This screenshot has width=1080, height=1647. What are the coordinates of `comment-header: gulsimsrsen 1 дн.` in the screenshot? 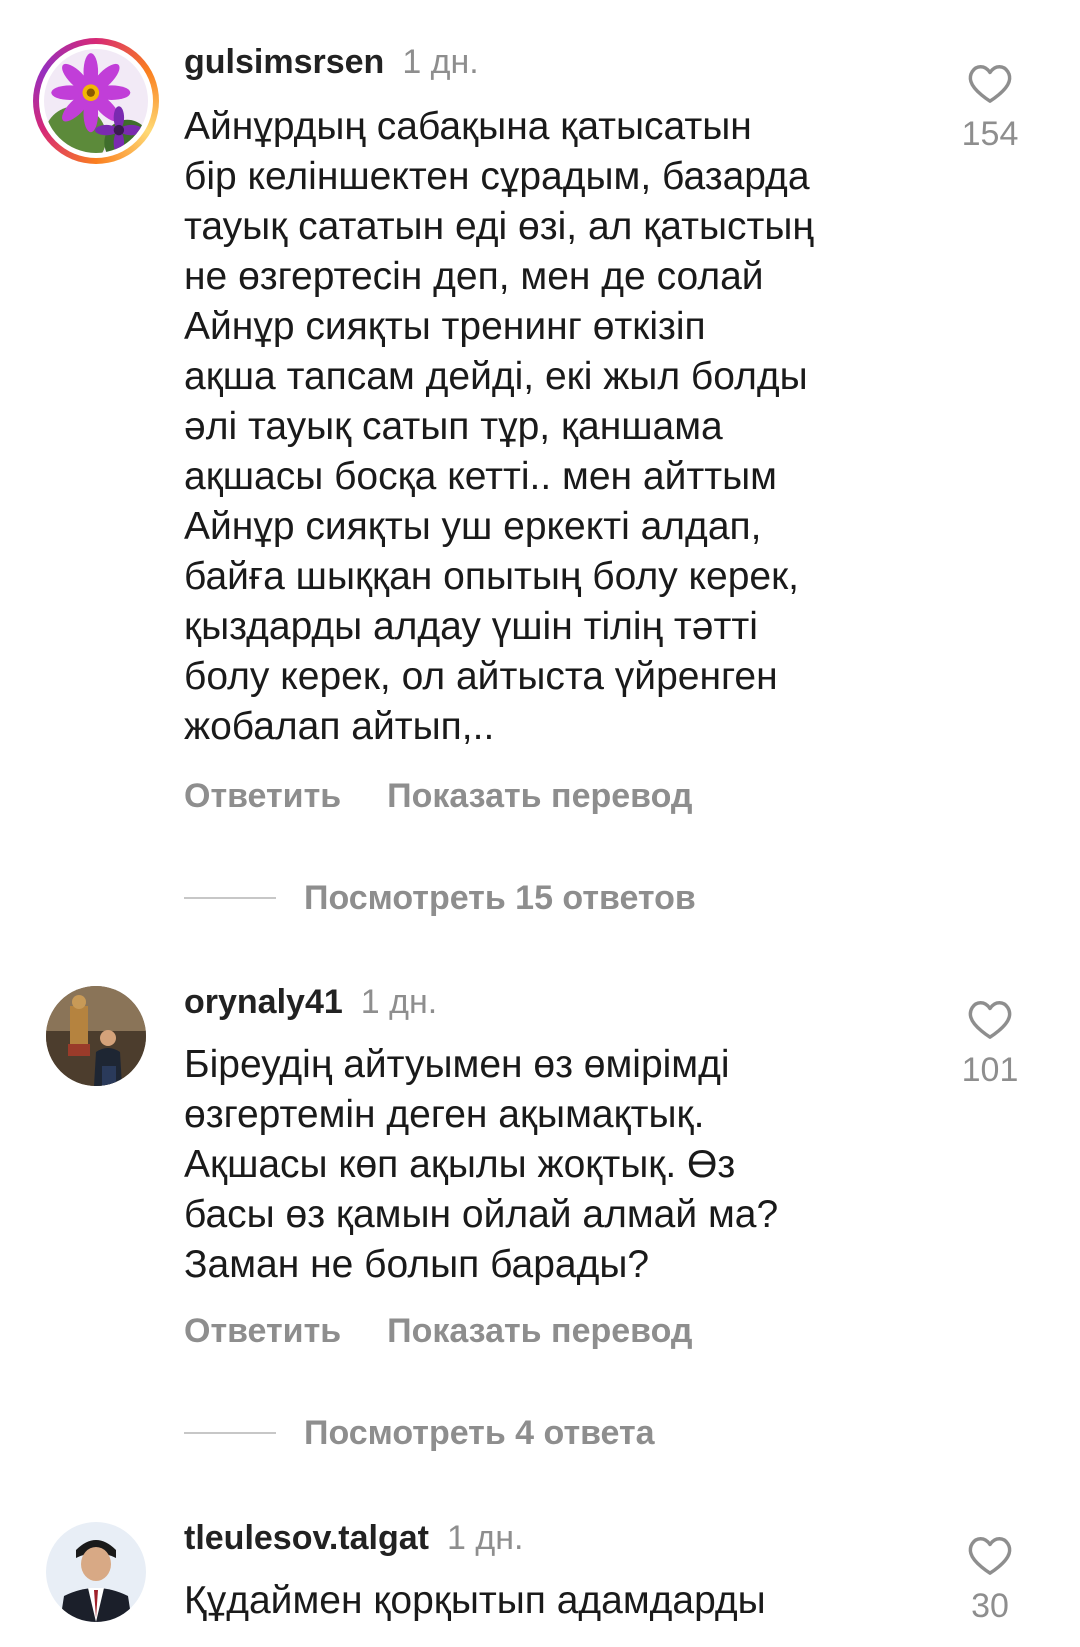 It's located at (331, 62).